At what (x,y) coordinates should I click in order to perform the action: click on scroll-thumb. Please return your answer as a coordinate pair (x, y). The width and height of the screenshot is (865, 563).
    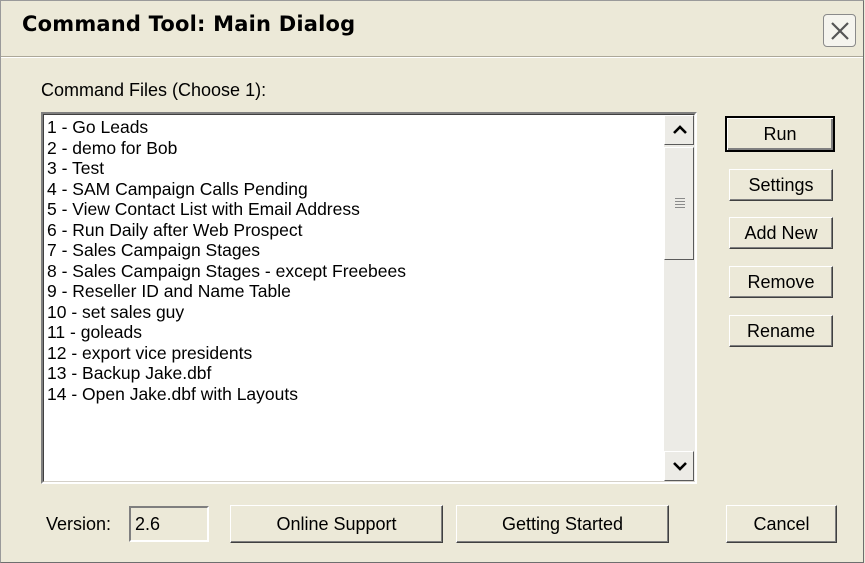
    Looking at the image, I should click on (679, 203).